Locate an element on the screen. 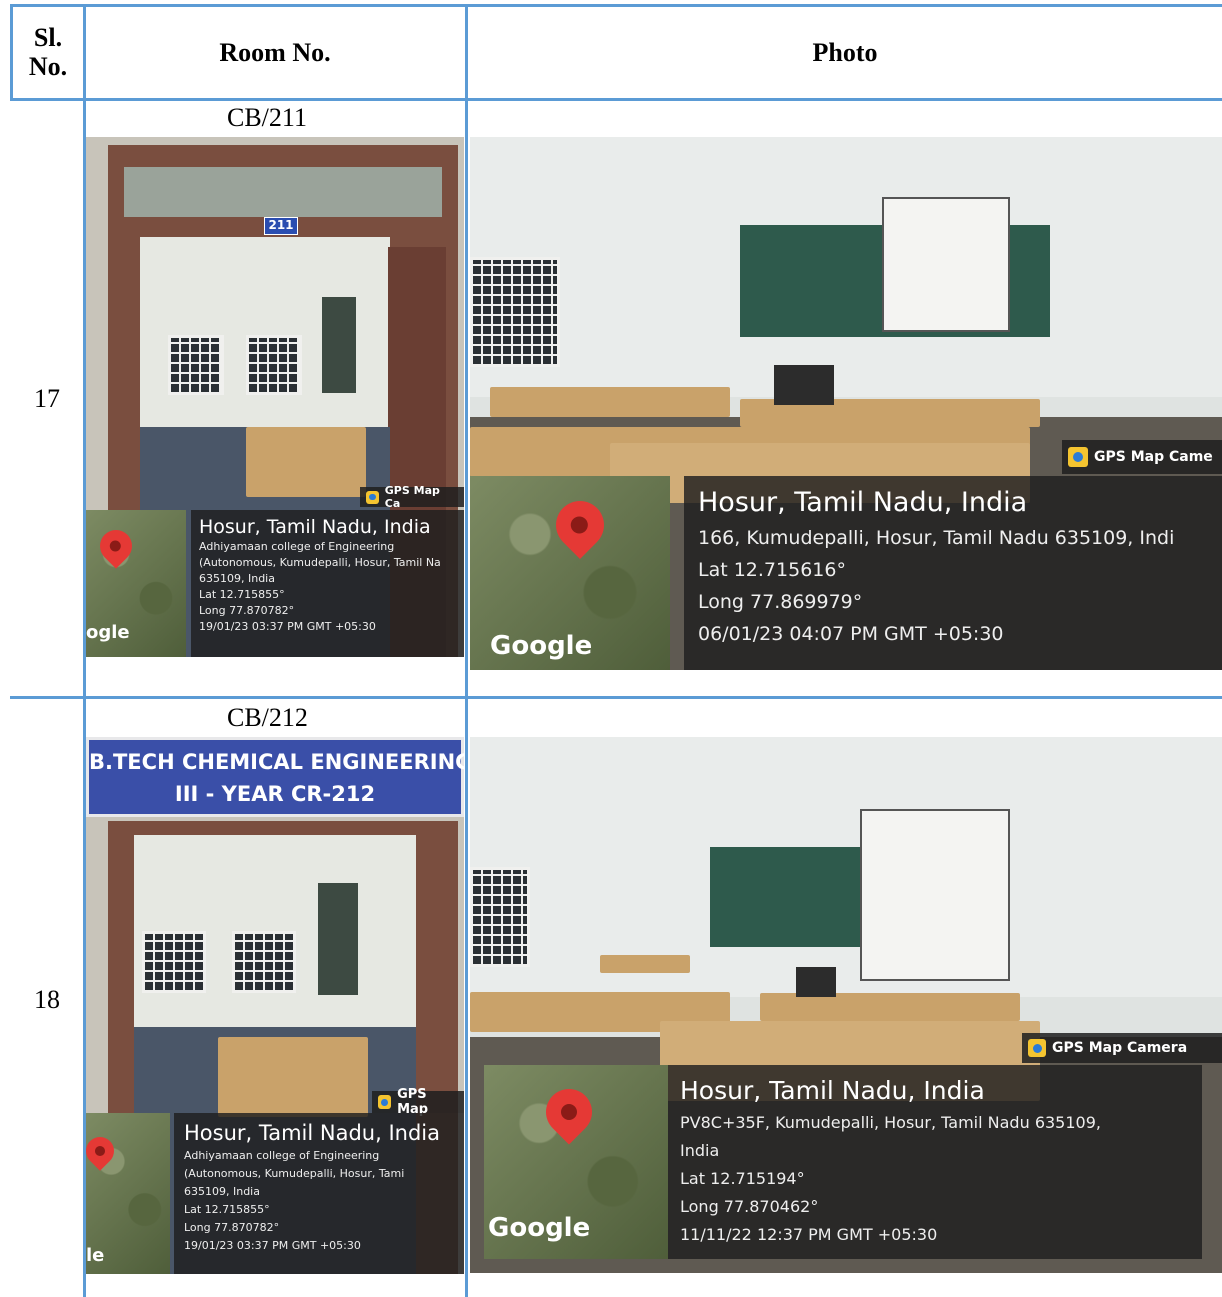 This screenshot has width=1222, height=1297. gps-badge-label: GPS Map Camera is located at coordinates (1120, 1048).